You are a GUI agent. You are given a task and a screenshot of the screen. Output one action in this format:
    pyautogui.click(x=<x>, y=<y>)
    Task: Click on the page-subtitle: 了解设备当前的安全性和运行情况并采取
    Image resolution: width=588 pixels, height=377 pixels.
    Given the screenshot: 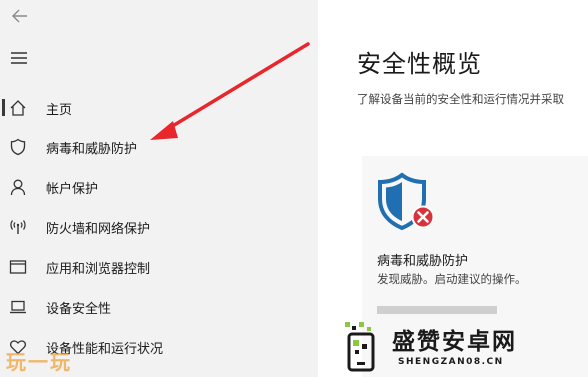 What is the action you would take?
    pyautogui.click(x=460, y=99)
    